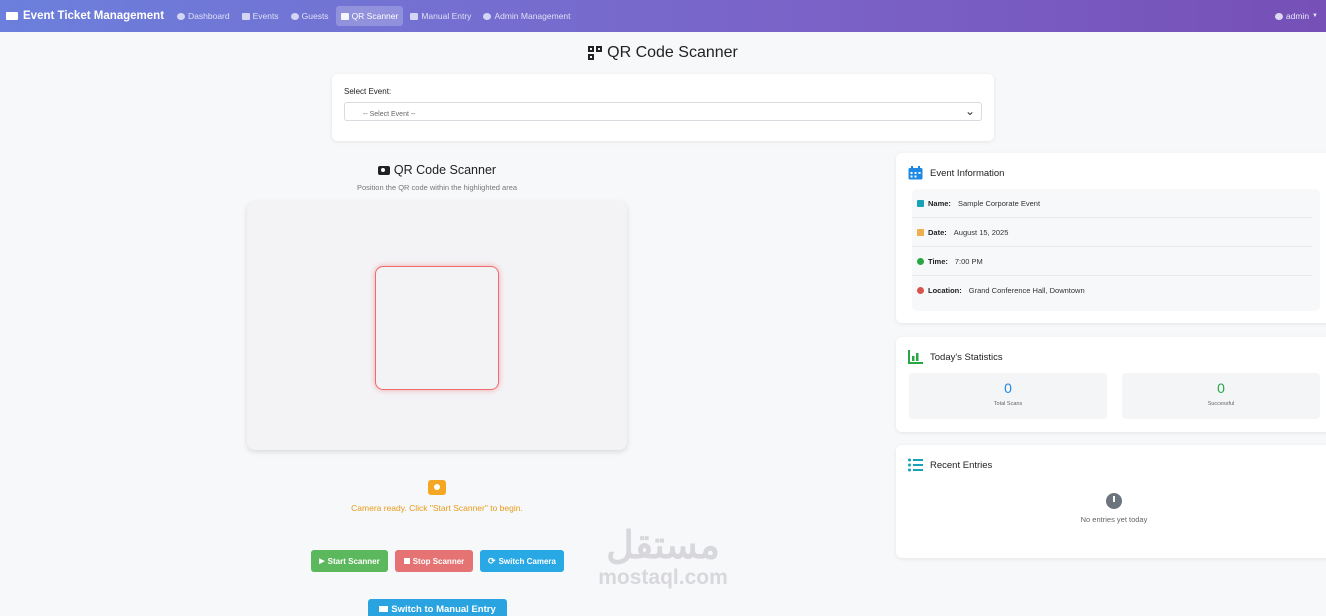 The image size is (1326, 616). I want to click on nav-item-guests: Guests, so click(310, 16).